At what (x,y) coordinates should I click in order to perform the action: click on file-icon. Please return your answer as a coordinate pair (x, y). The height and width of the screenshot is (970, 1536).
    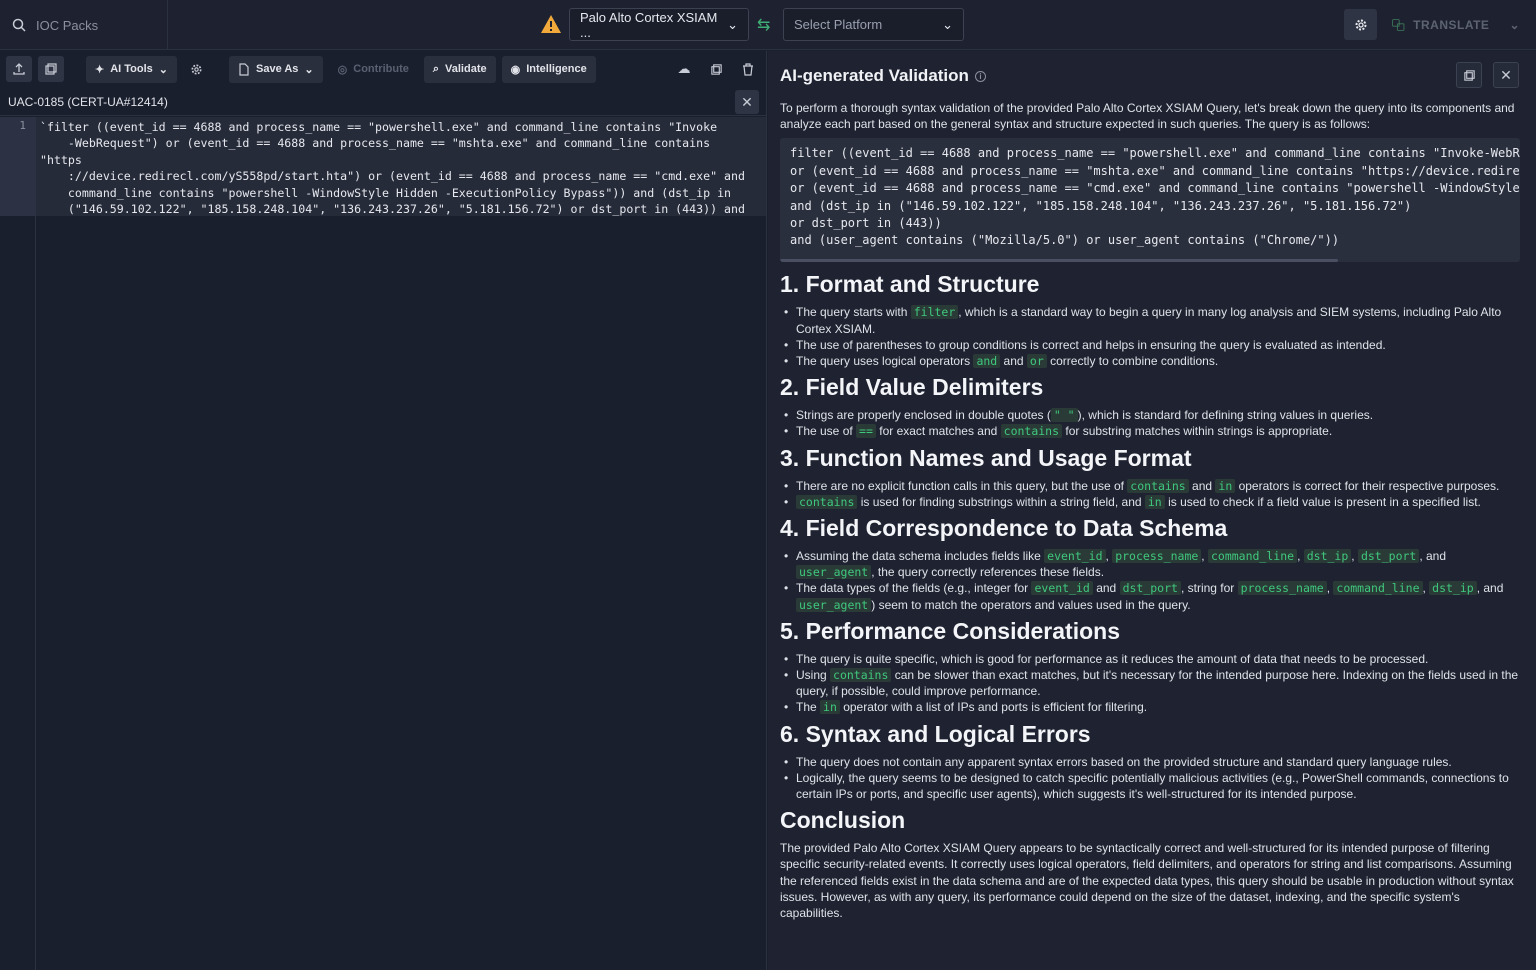
    Looking at the image, I should click on (244, 69).